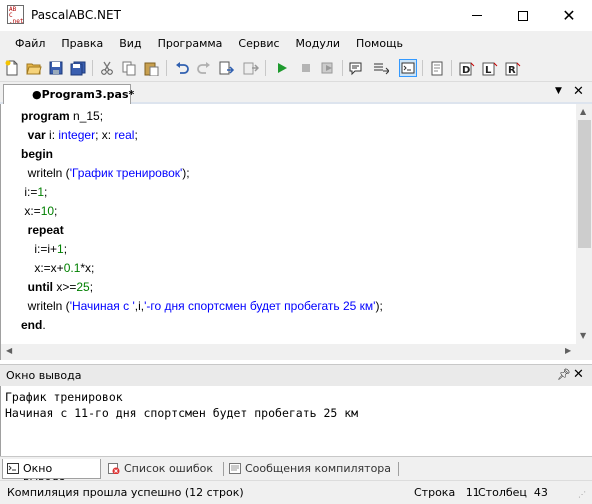  I want to click on watch-button, so click(357, 68).